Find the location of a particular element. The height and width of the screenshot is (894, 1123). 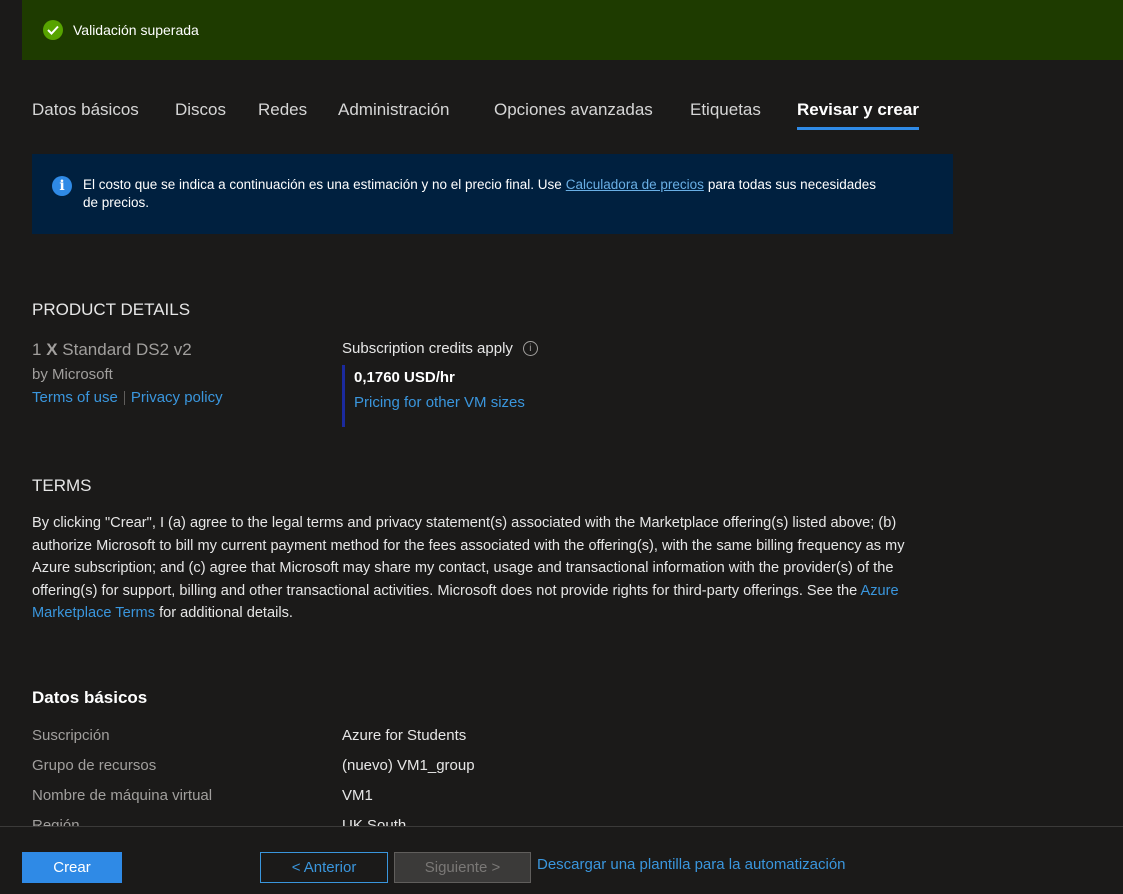

info-circle-icon: i is located at coordinates (530, 348).